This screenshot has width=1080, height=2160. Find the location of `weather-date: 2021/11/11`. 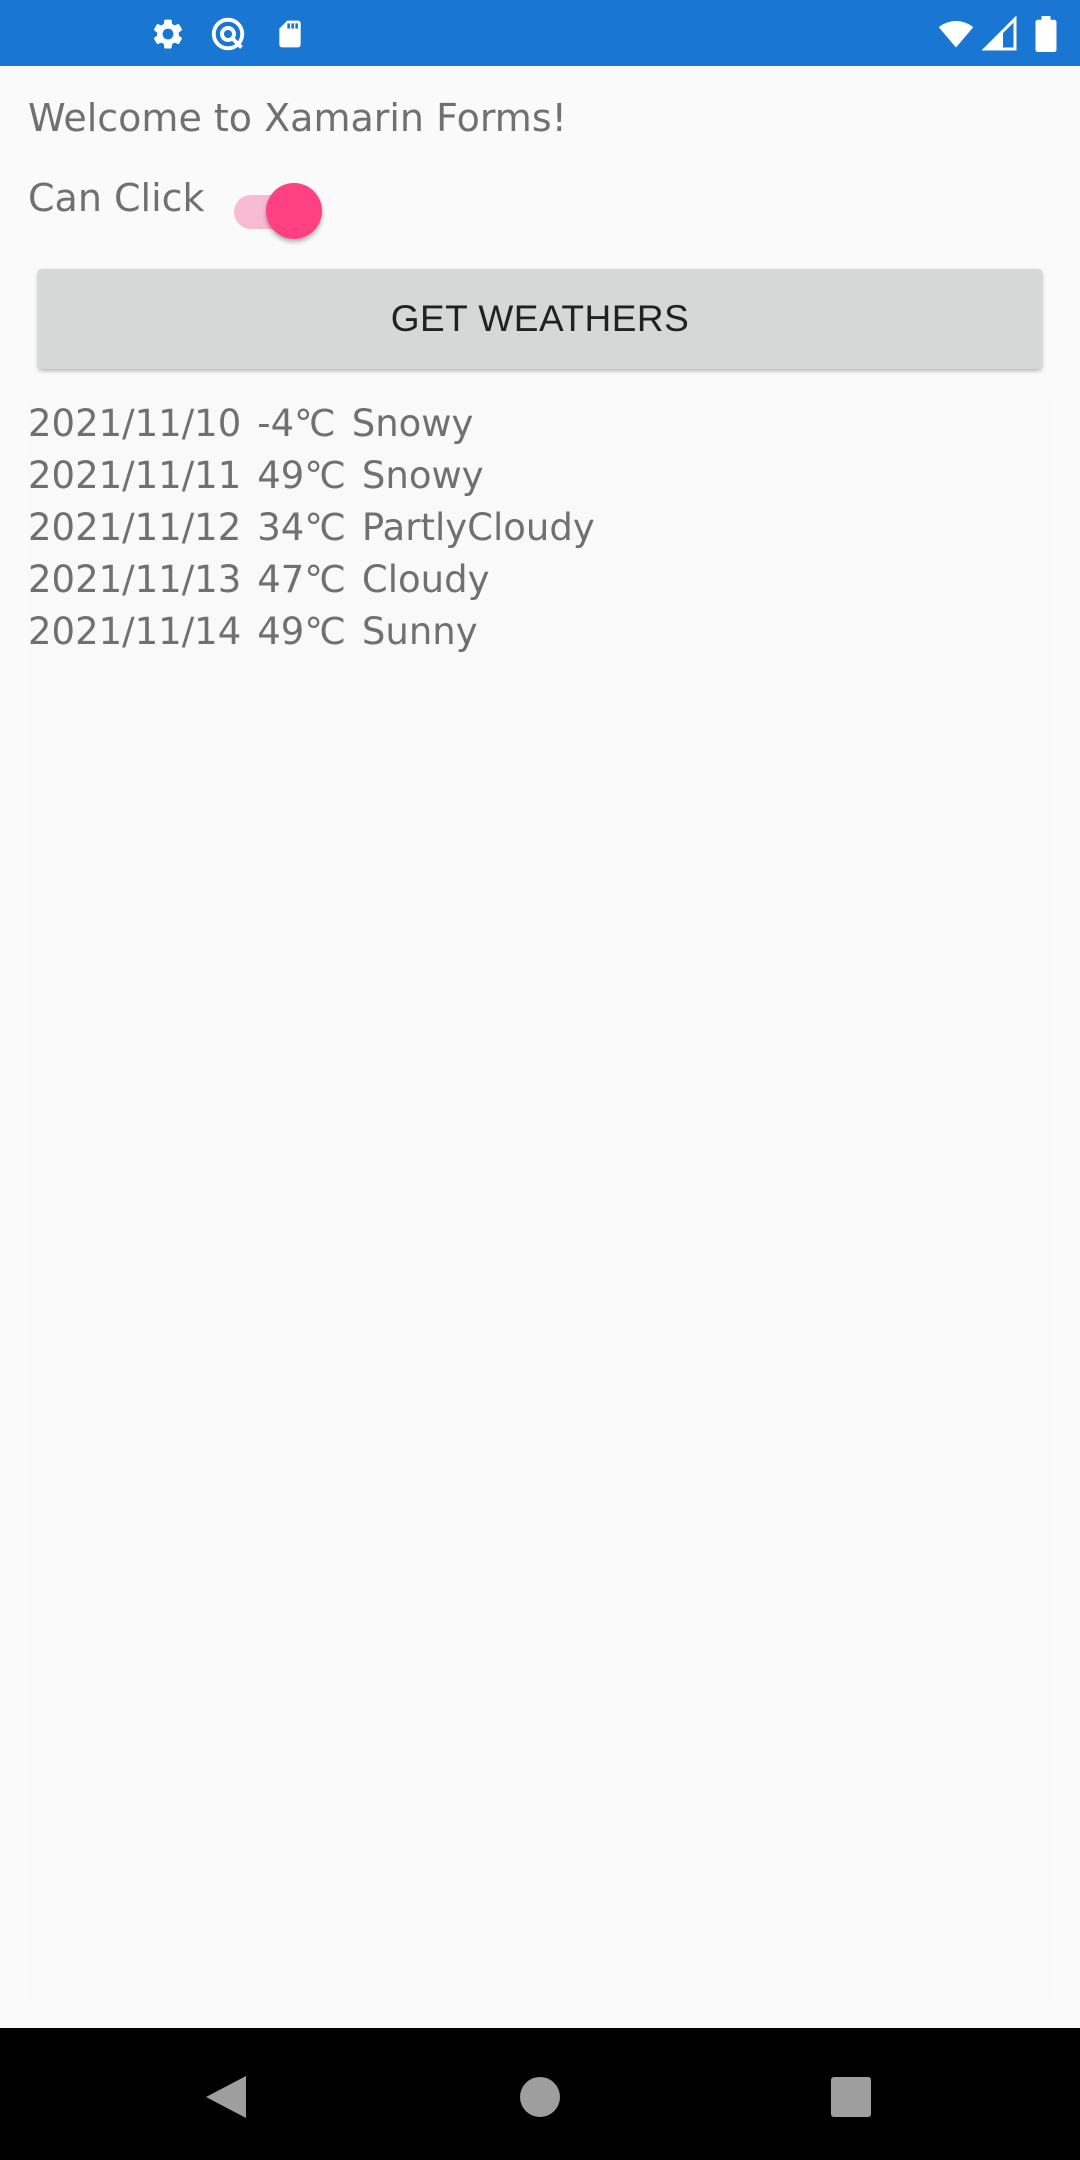

weather-date: 2021/11/11 is located at coordinates (135, 475).